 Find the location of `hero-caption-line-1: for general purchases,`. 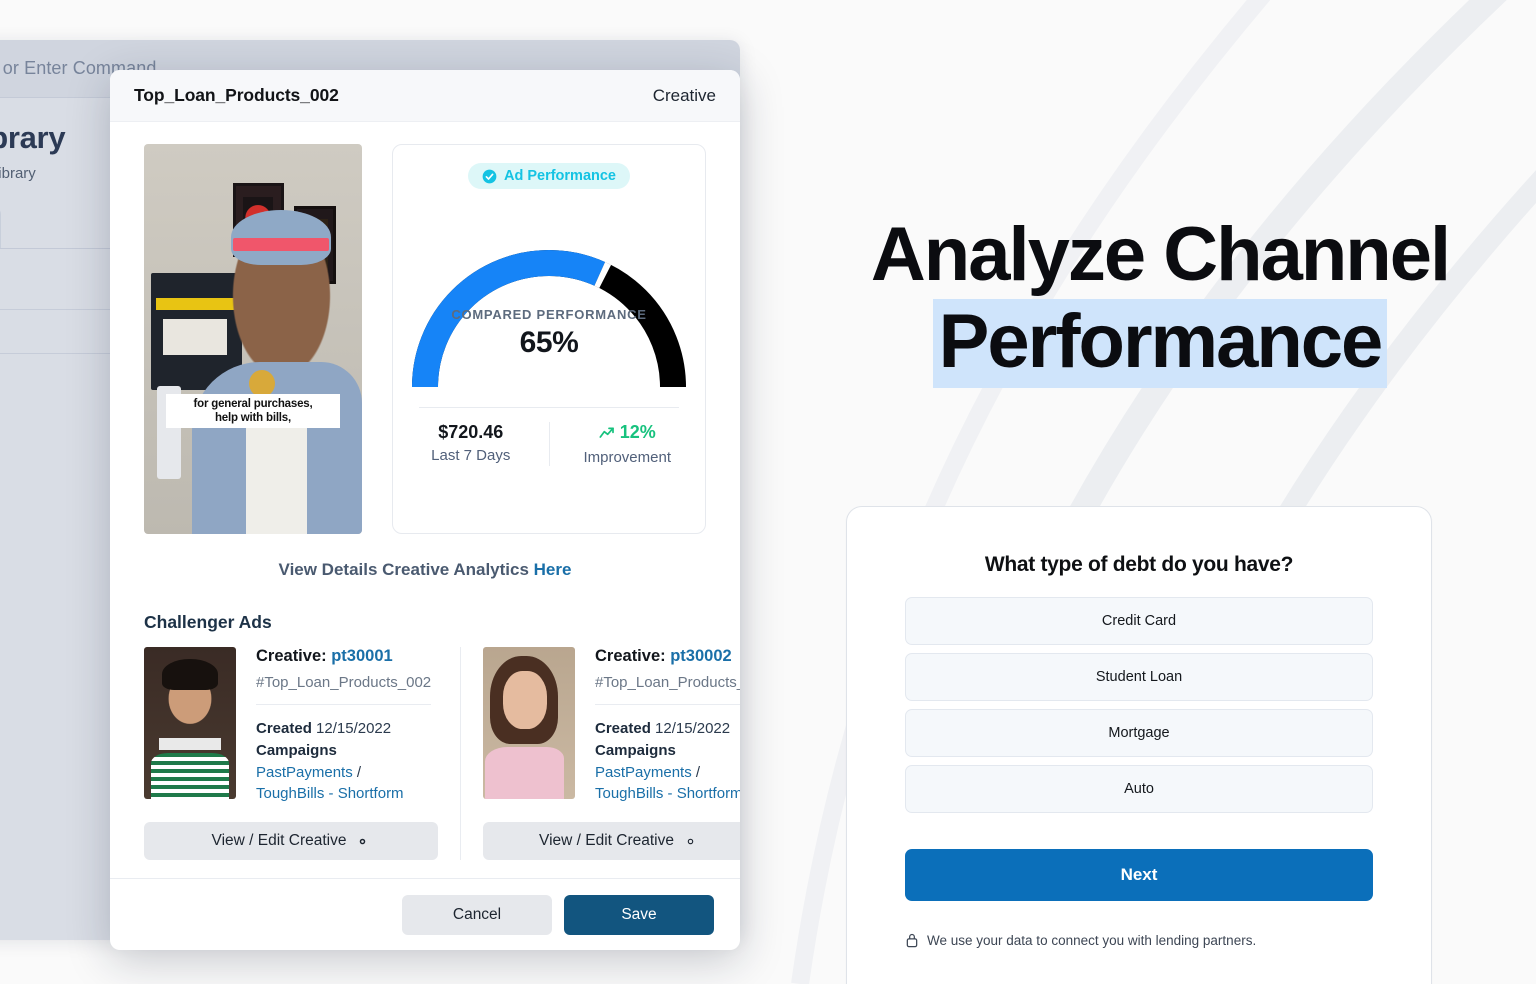

hero-caption-line-1: for general purchases, is located at coordinates (253, 403).